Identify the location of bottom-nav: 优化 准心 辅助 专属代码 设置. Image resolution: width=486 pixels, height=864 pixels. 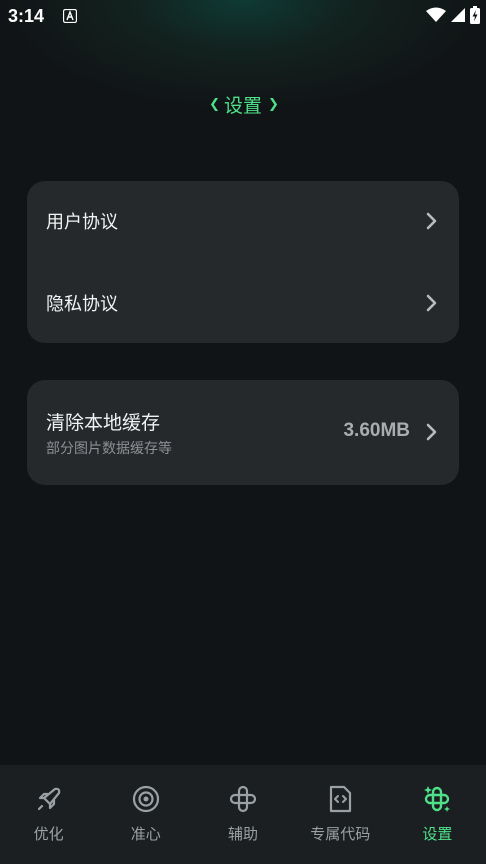
(243, 814).